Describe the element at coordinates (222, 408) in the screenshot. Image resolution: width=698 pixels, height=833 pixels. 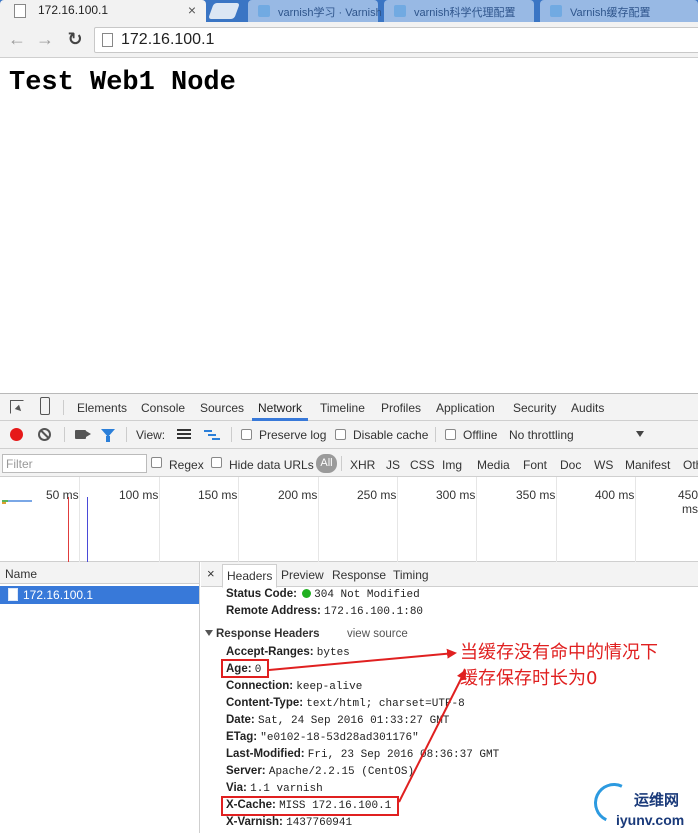
I see `tab-sources: Sources` at that location.